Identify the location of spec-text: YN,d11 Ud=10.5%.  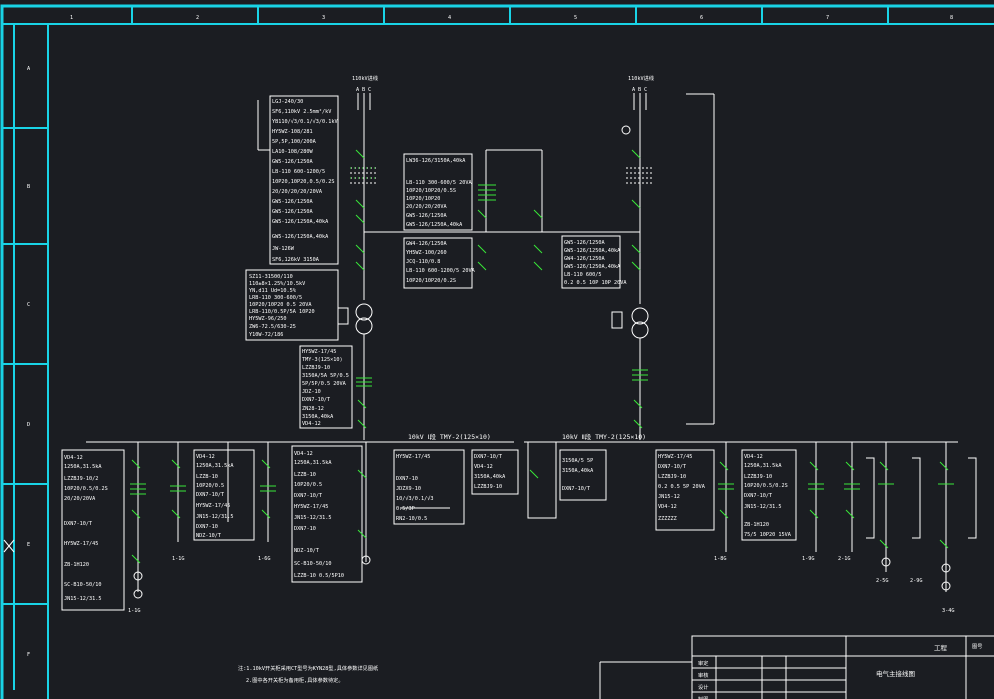
(273, 291).